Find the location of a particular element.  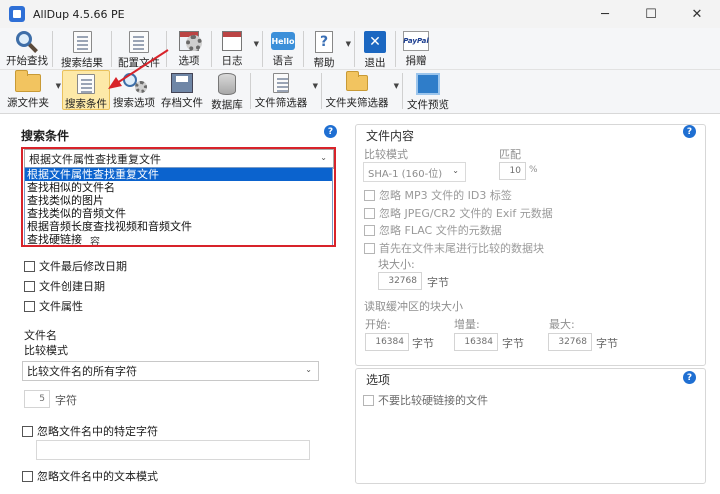

exit-button: ✕ 退出 is located at coordinates (375, 48).